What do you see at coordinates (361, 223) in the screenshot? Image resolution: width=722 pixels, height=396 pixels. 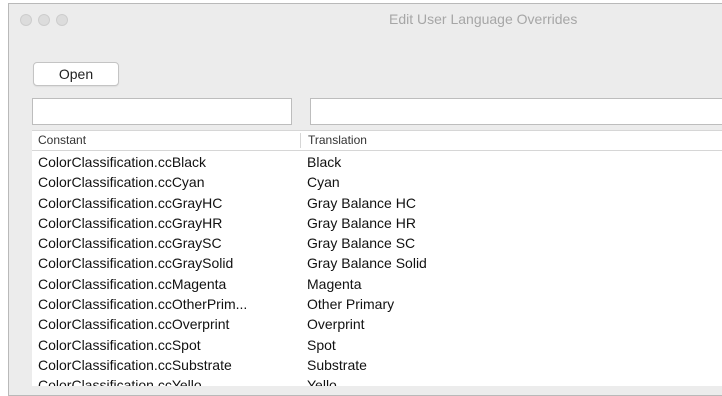 I see `translation-cell: Gray Balance HR` at bounding box center [361, 223].